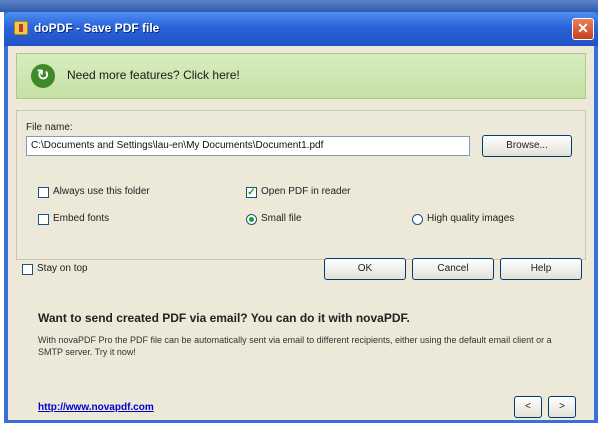 This screenshot has width=598, height=423. I want to click on refresh-circle-icon: ↻, so click(43, 76).